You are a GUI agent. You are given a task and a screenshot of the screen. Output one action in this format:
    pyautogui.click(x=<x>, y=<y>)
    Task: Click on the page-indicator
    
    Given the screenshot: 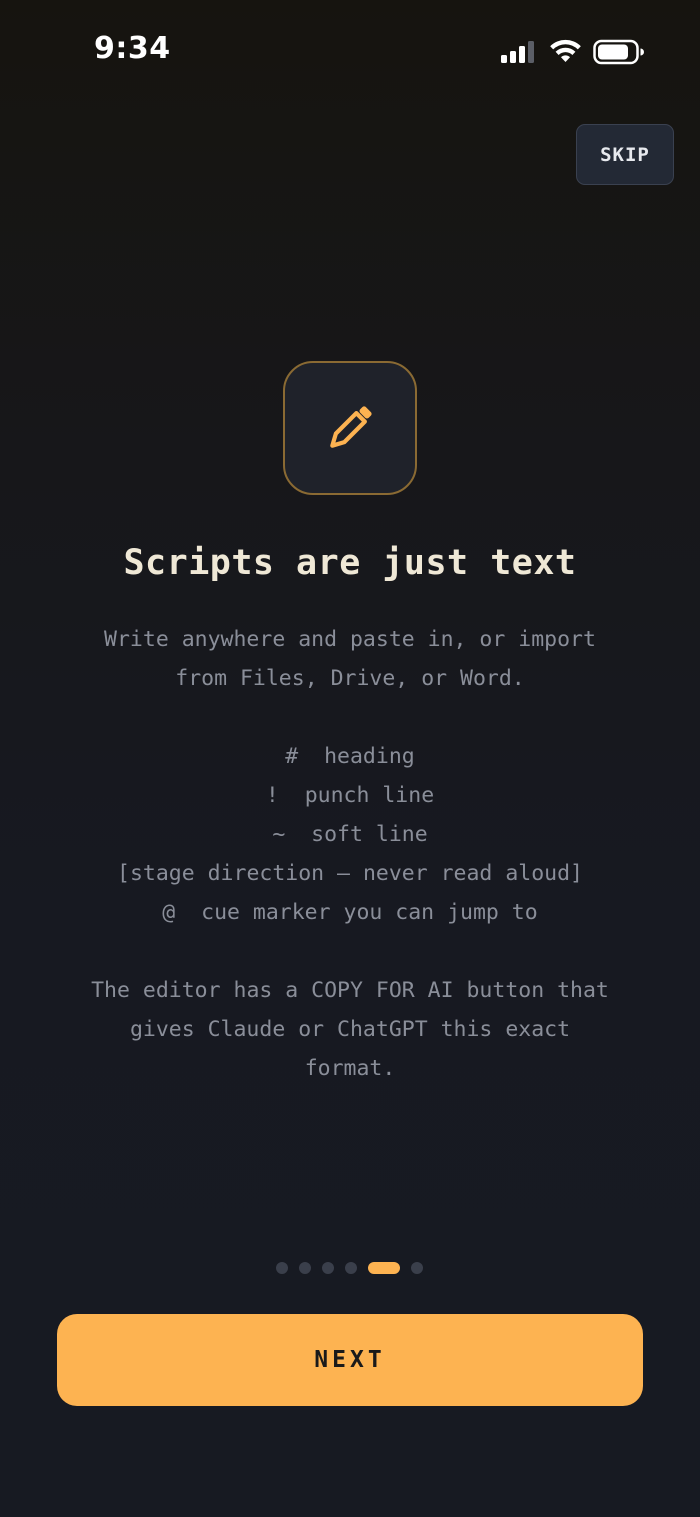 What is the action you would take?
    pyautogui.click(x=349, y=1268)
    